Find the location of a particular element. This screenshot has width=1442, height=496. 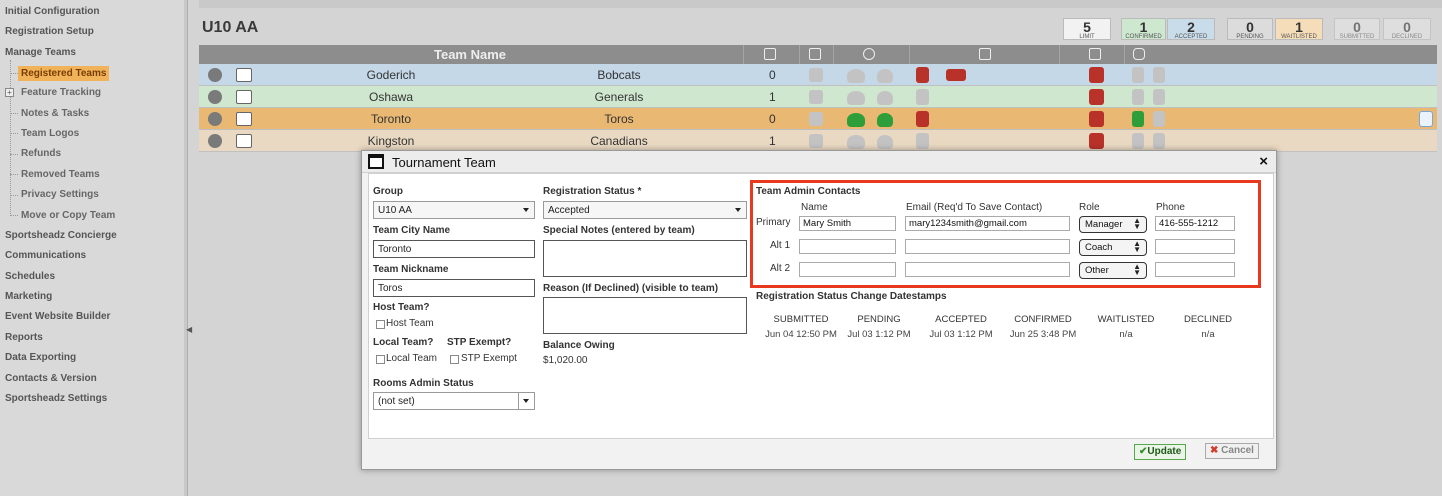

primary-contact-email-input: mary1234smith@gmail.com is located at coordinates (987, 223).